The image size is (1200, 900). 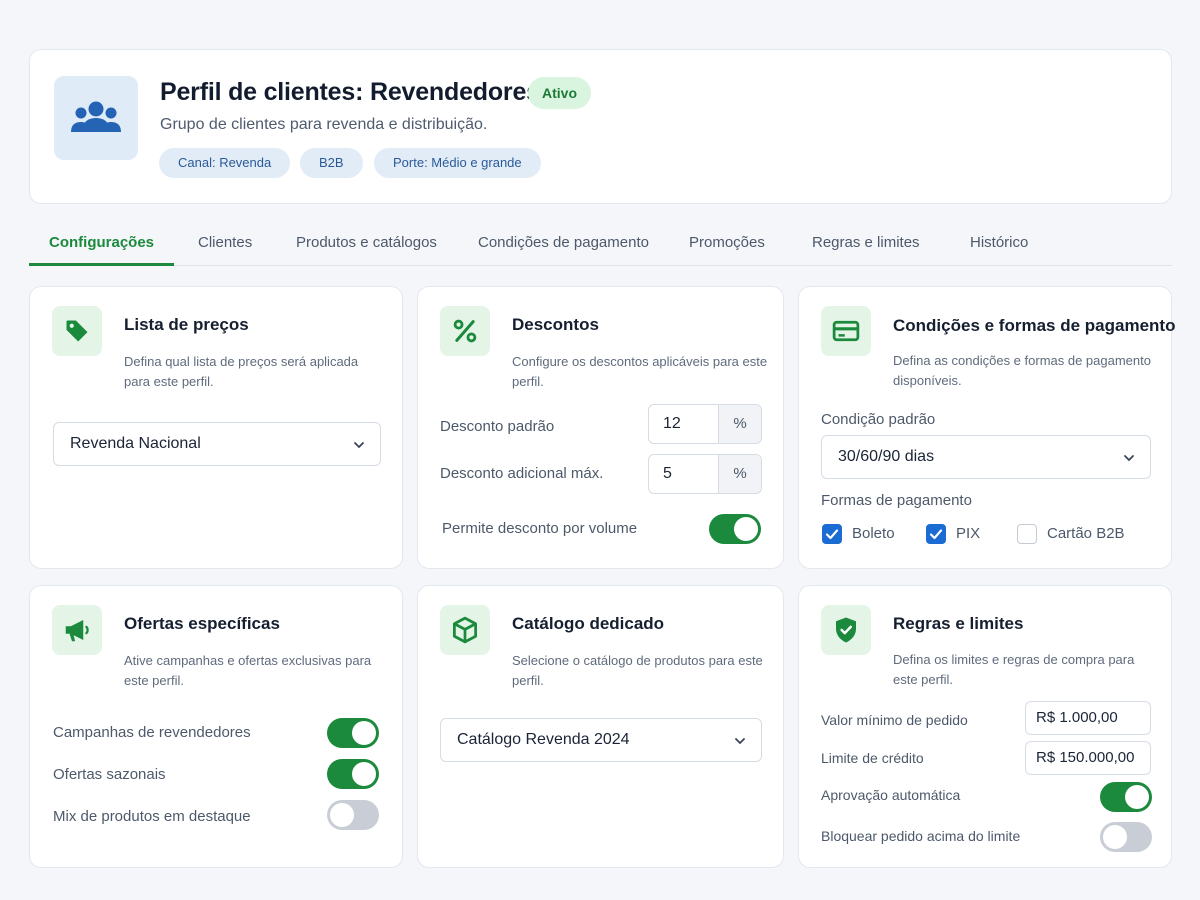 What do you see at coordinates (986, 457) in the screenshot?
I see `payment-condition-select: 30/60/90 dias` at bounding box center [986, 457].